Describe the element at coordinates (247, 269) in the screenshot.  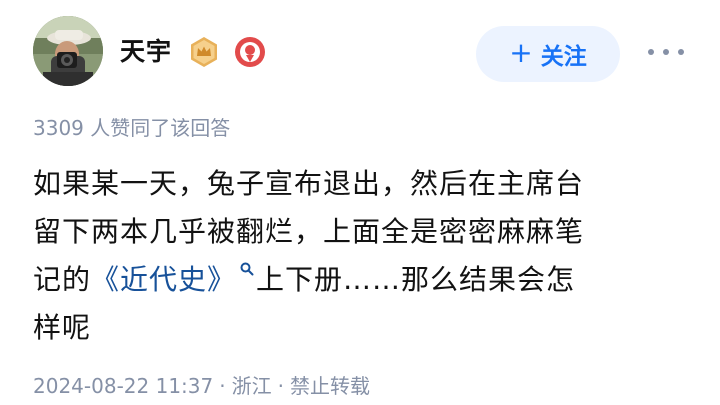
I see `search-icon` at that location.